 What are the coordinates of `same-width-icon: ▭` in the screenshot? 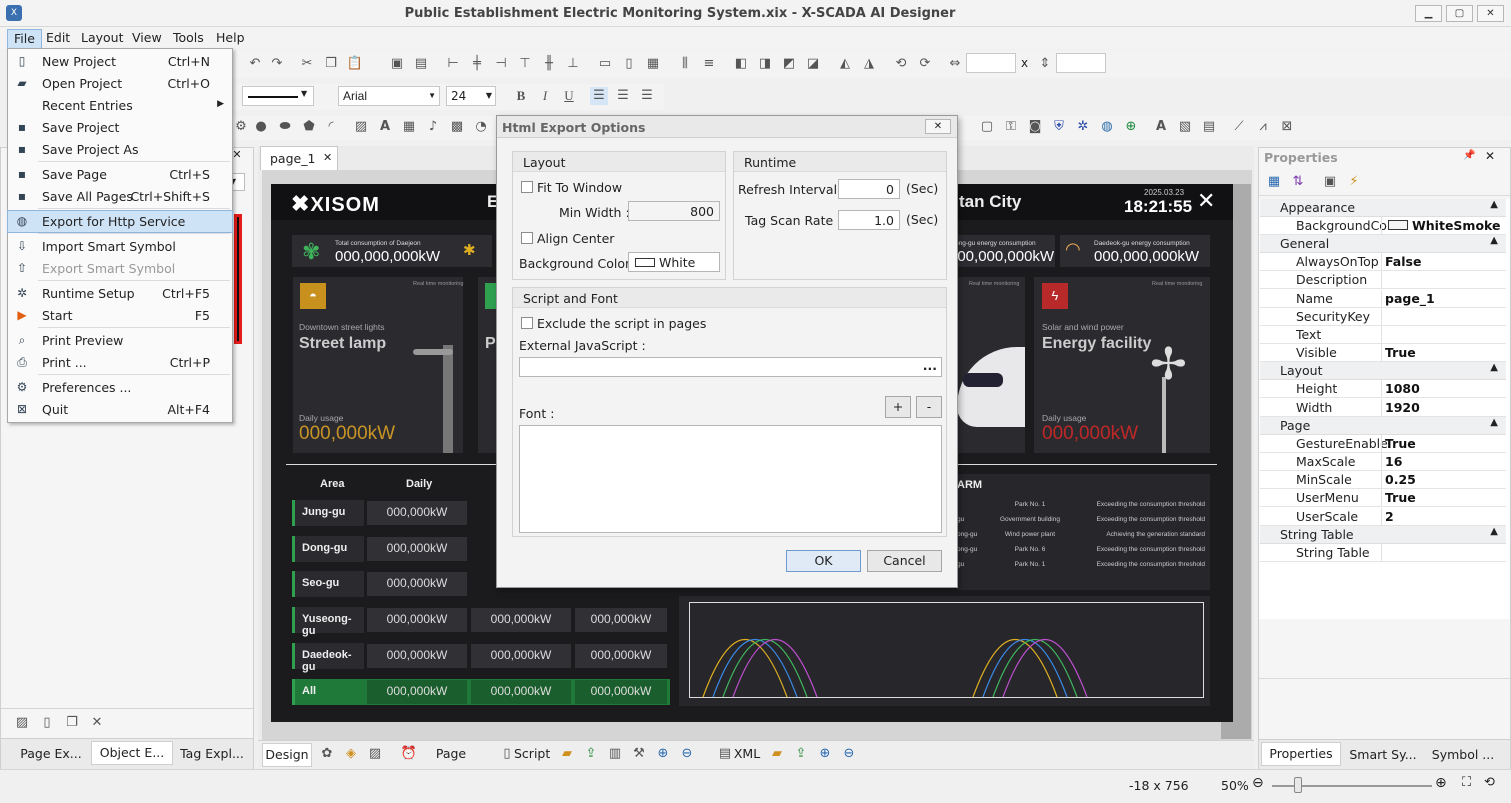 It's located at (605, 64).